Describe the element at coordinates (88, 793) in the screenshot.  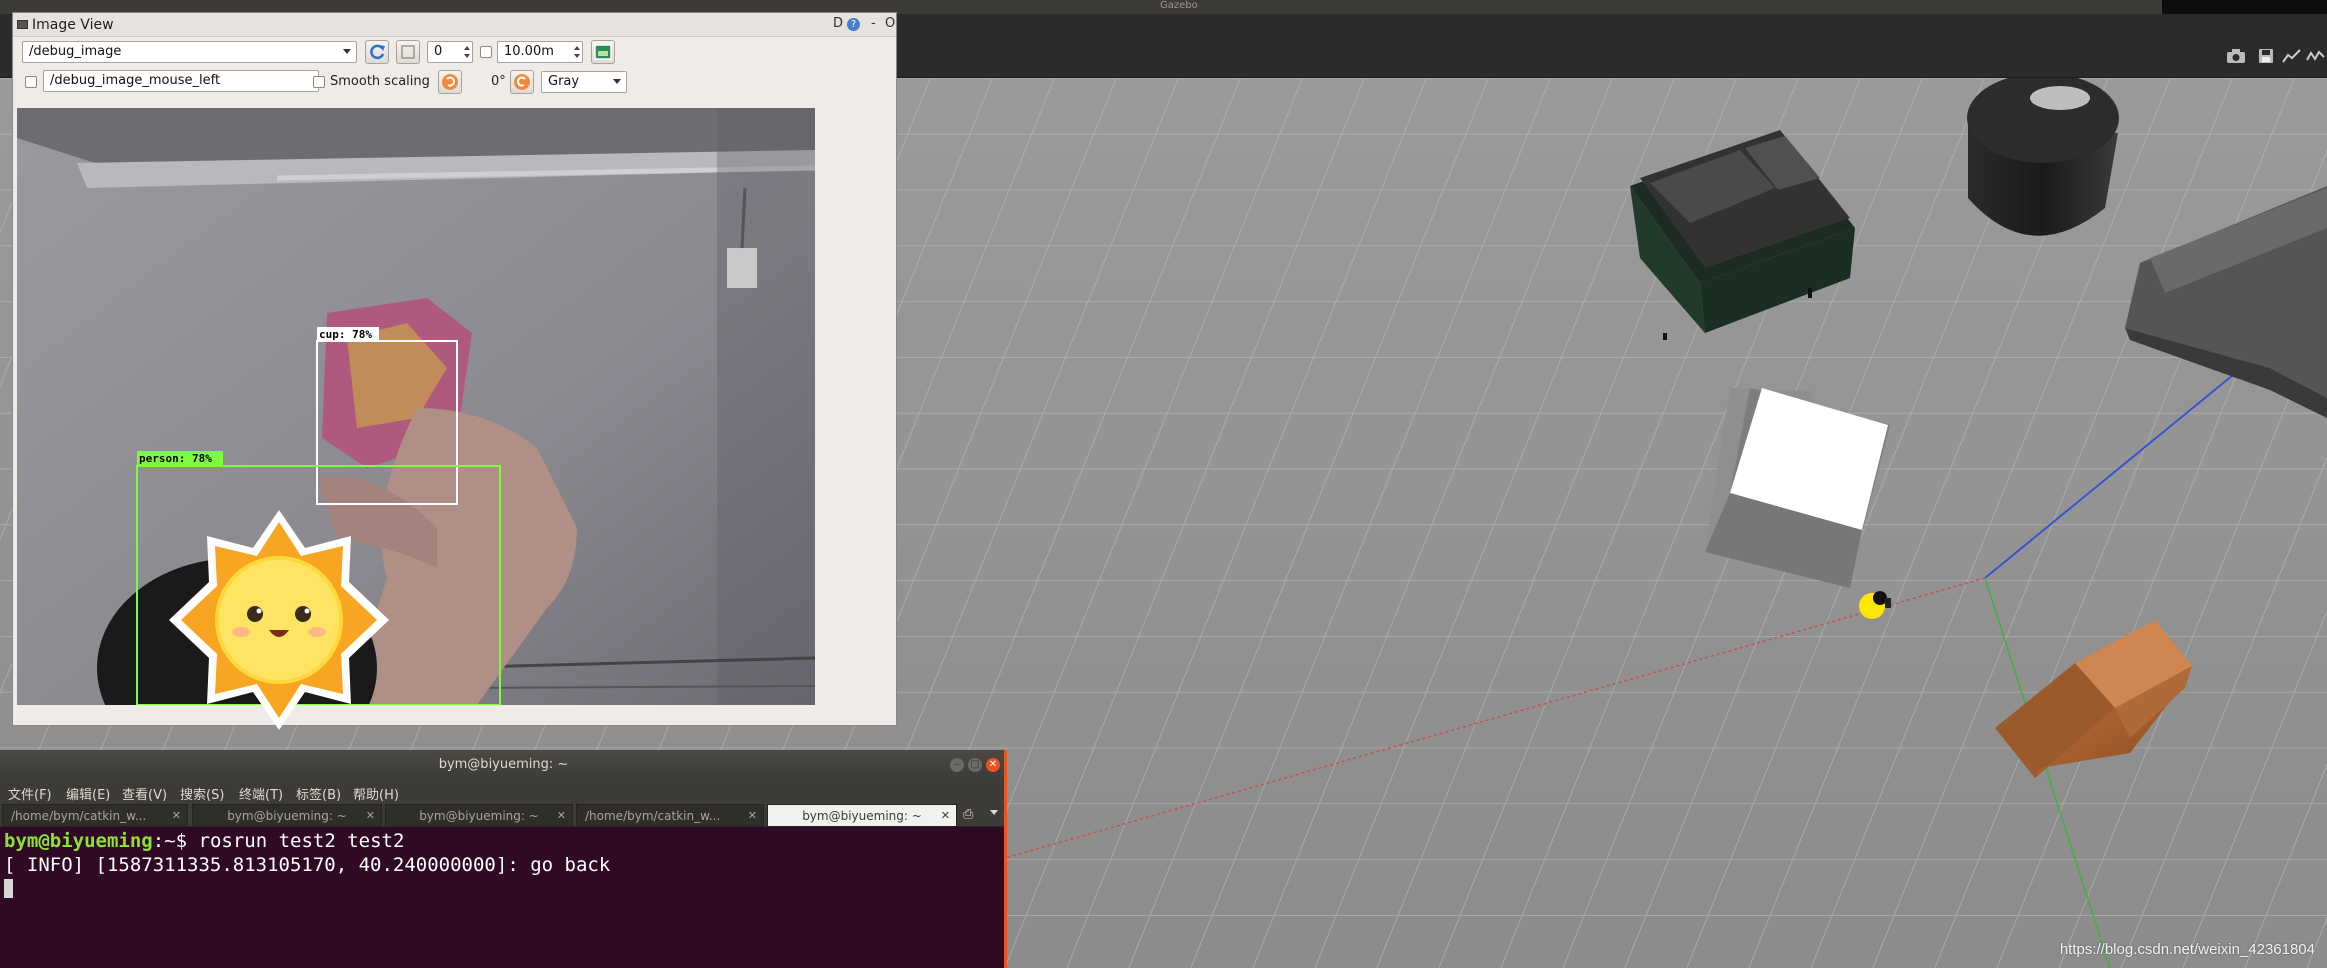
I see `menu-edit: 编辑(E)` at that location.